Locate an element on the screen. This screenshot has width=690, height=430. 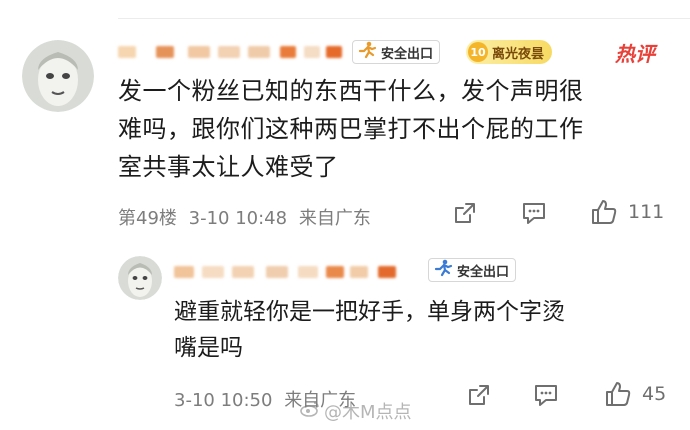
fan-level-badge: 10 离光夜昙 is located at coordinates (509, 52).